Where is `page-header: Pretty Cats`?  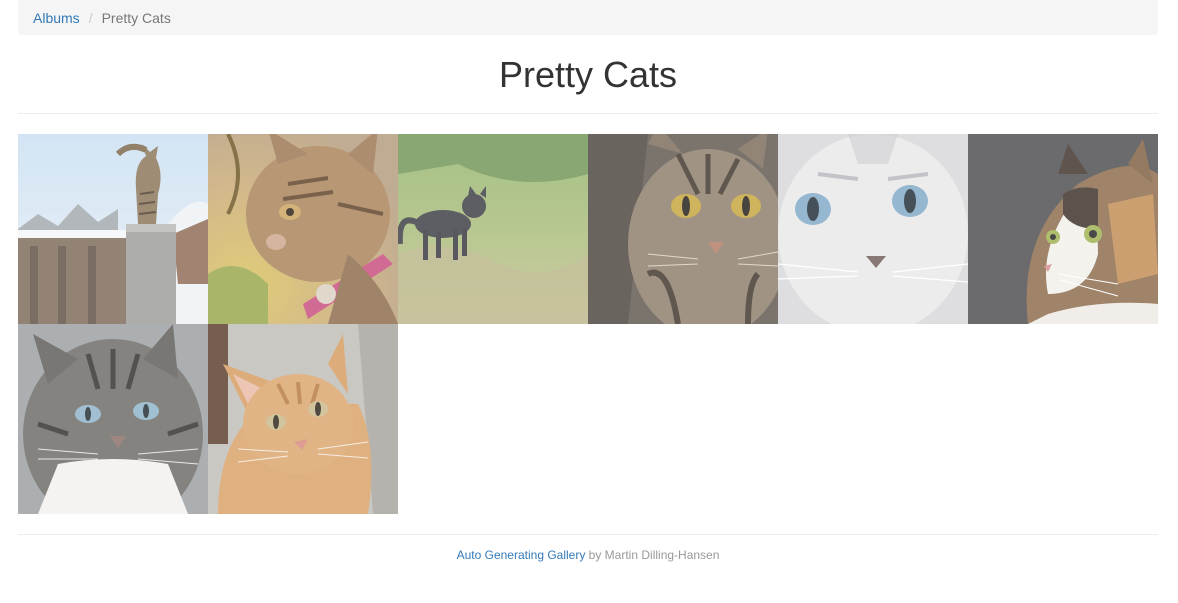 page-header: Pretty Cats is located at coordinates (588, 74).